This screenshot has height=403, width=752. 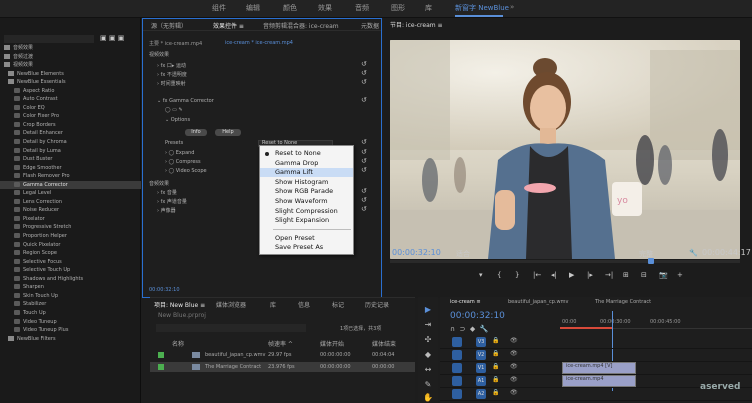 I want to click on program-scrub-bar, so click(x=565, y=261).